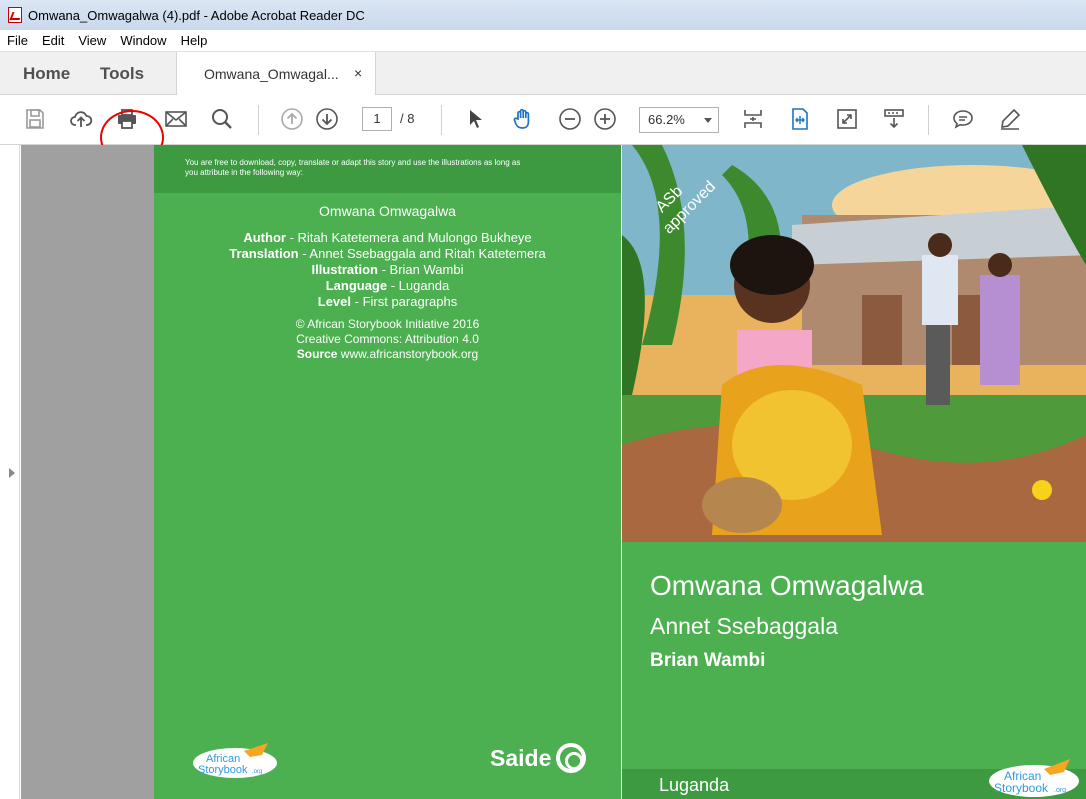 Image resolution: width=1086 pixels, height=799 pixels. What do you see at coordinates (15, 15) in the screenshot?
I see `pdf-app-icon` at bounding box center [15, 15].